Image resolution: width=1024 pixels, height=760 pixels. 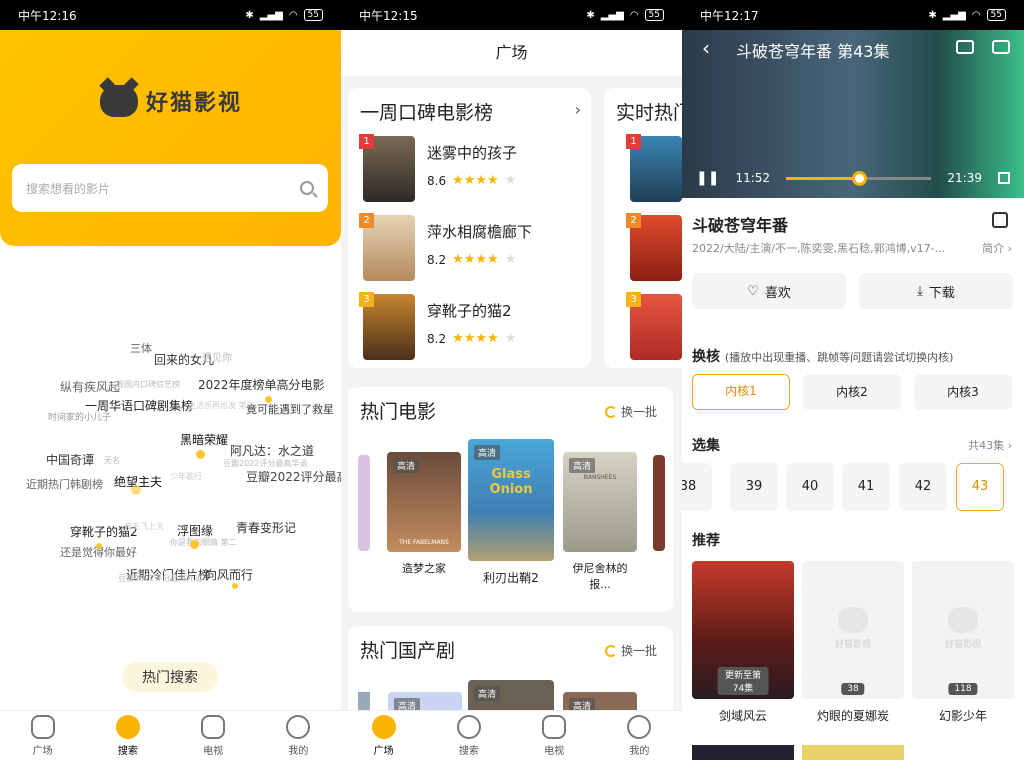 What do you see at coordinates (511, 15) in the screenshot?
I see `status-bar: 中午12:15 ✱ ▂▄▆ ◠ 55` at bounding box center [511, 15].